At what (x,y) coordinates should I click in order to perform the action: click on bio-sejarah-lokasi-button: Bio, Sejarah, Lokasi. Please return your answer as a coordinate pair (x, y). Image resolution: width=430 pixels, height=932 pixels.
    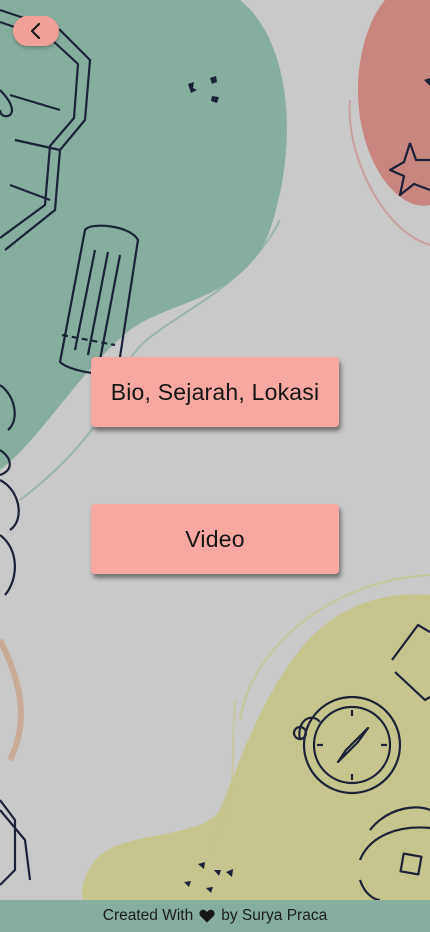
    Looking at the image, I should click on (215, 392).